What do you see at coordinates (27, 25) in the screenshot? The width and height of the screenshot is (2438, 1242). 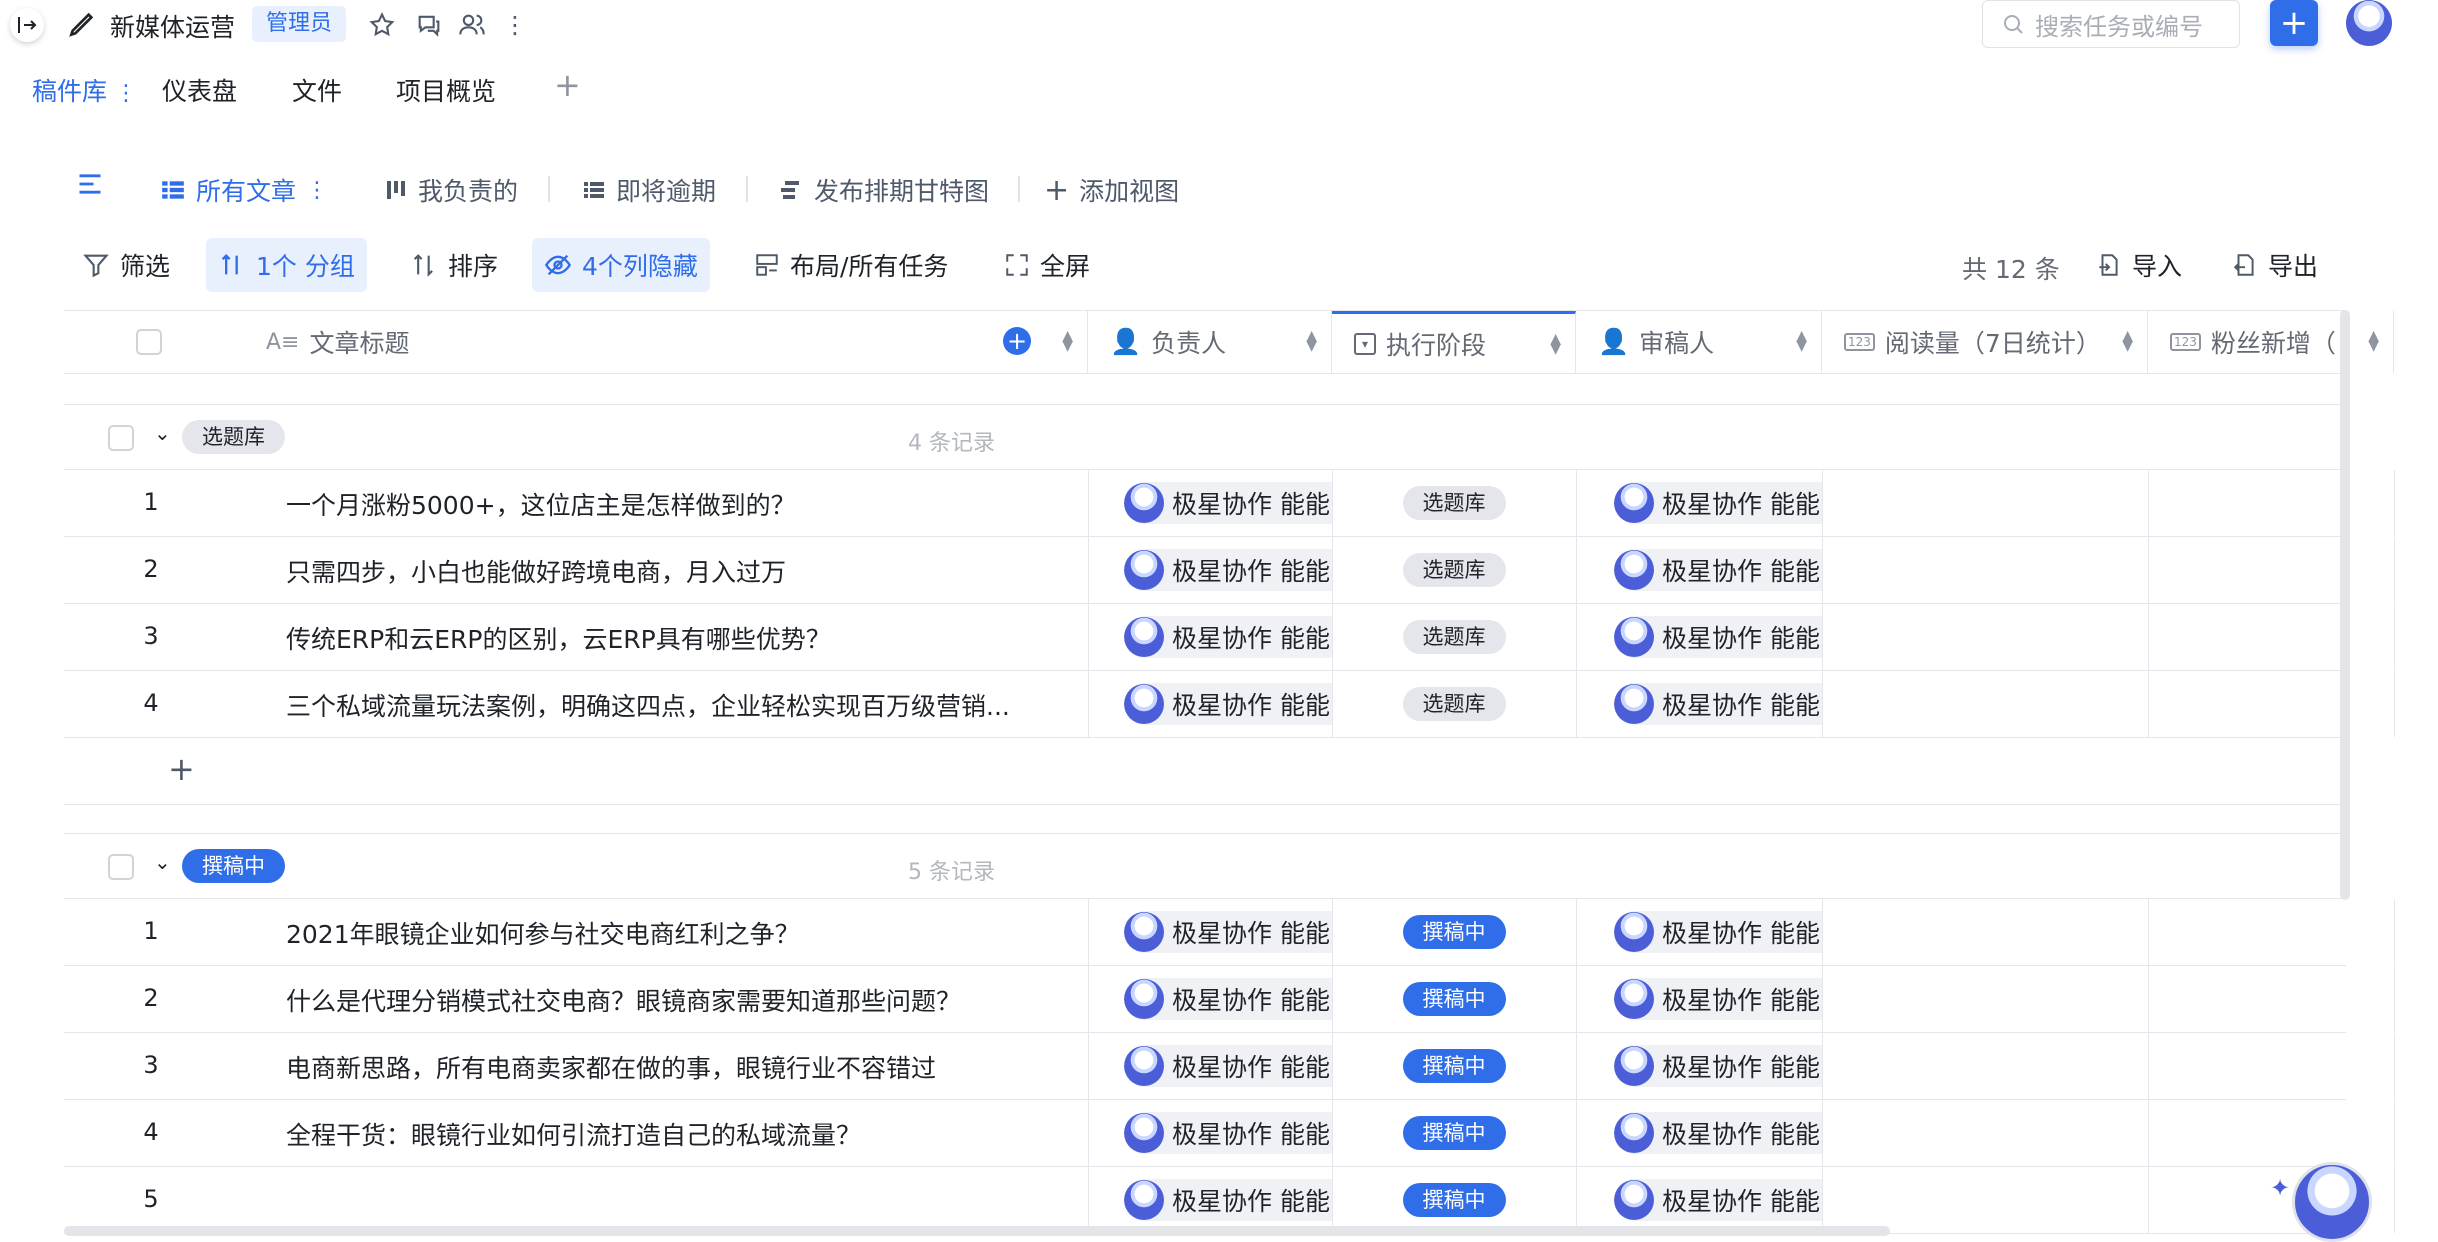 I see `collapse-sidebar-button` at bounding box center [27, 25].